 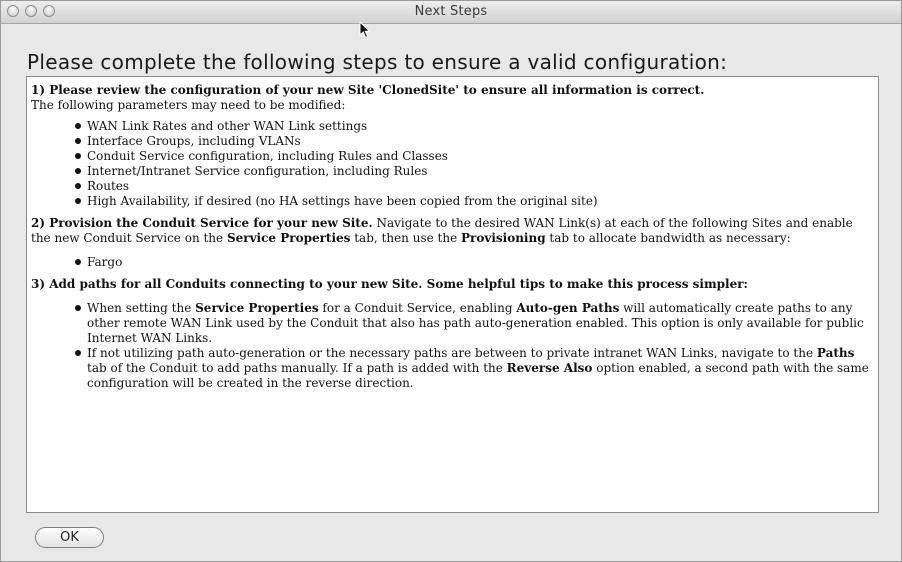 I want to click on title-bar: Next Steps, so click(x=451, y=12).